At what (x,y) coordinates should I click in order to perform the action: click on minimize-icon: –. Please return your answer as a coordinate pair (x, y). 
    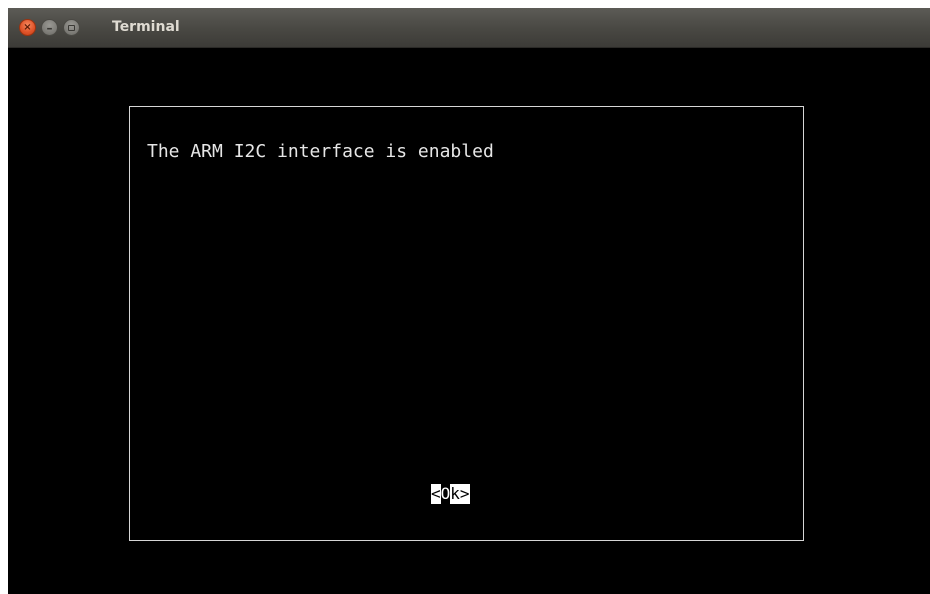
    Looking at the image, I should click on (49, 27).